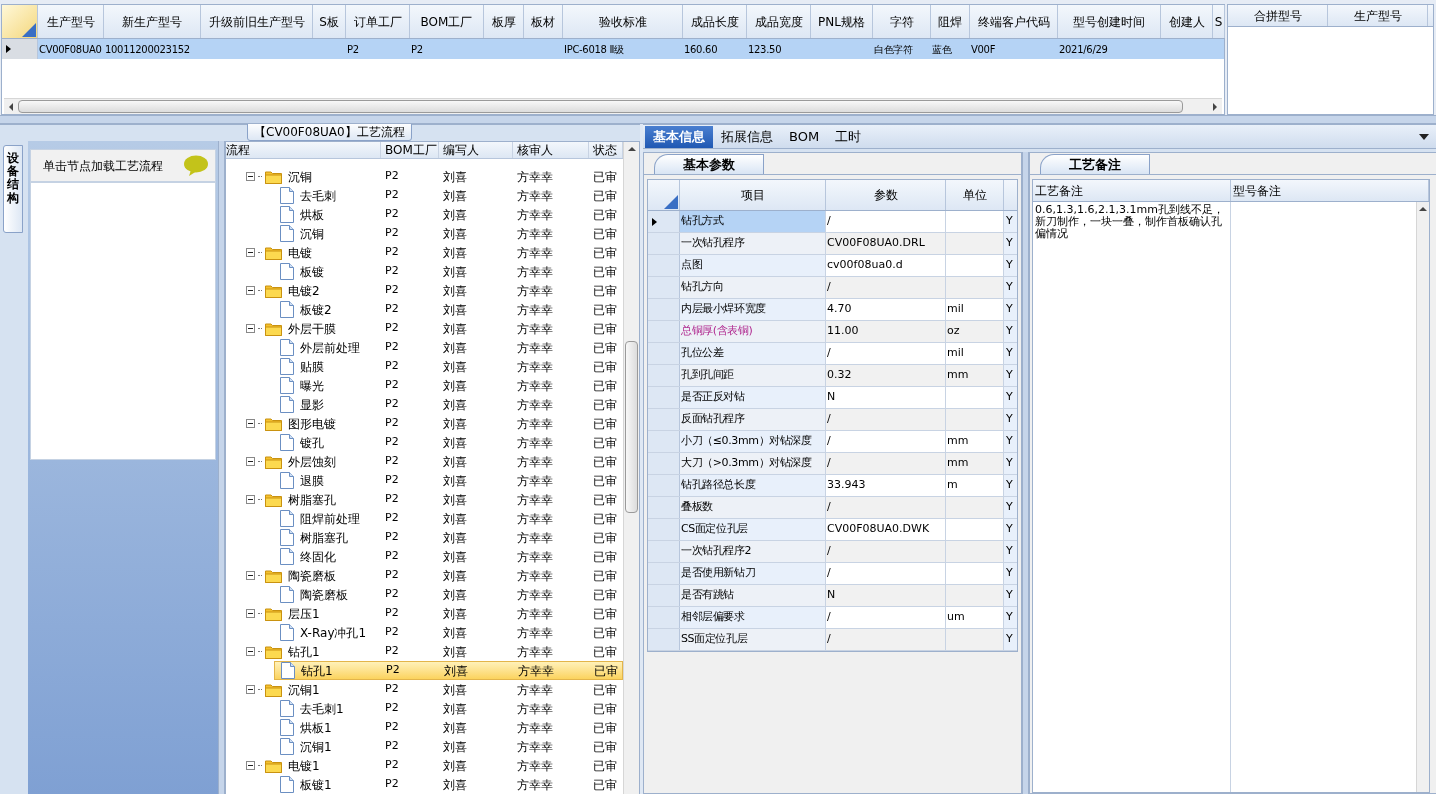 This screenshot has height=794, width=1436. Describe the element at coordinates (679, 136) in the screenshot. I see `tab: 基本信息` at that location.